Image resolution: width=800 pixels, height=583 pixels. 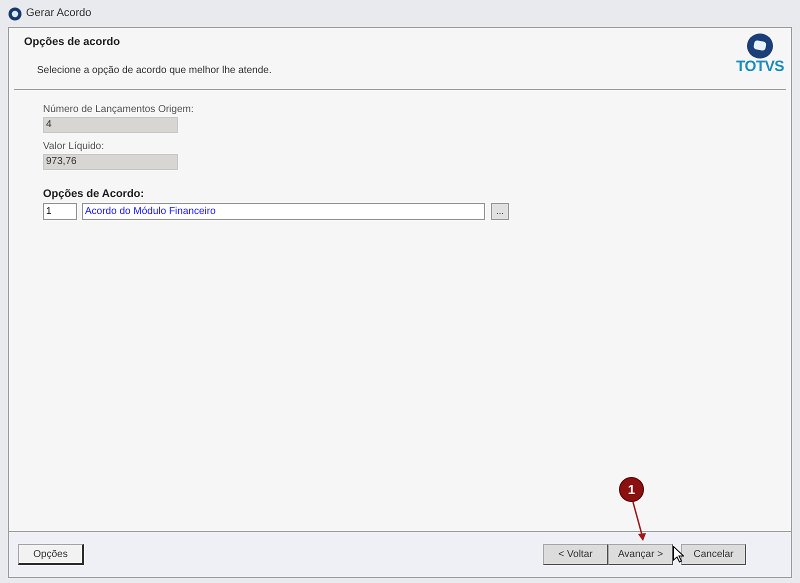 I want to click on app-logo-icon, so click(x=15, y=13).